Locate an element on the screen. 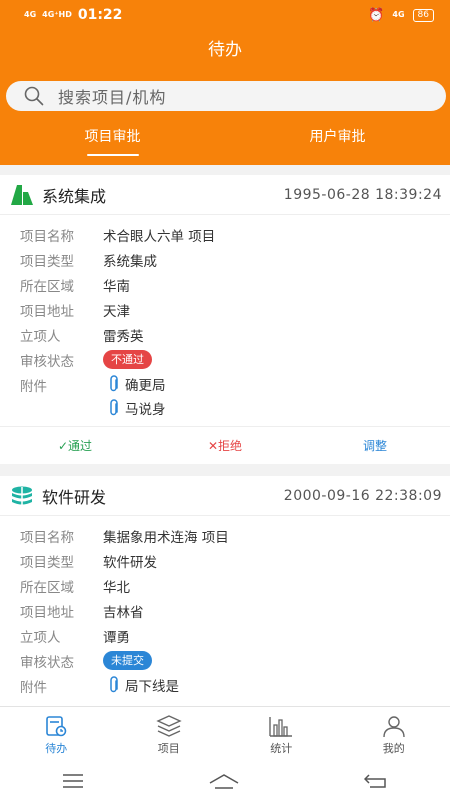 This screenshot has height=800, width=450. user-icon is located at coordinates (394, 726).